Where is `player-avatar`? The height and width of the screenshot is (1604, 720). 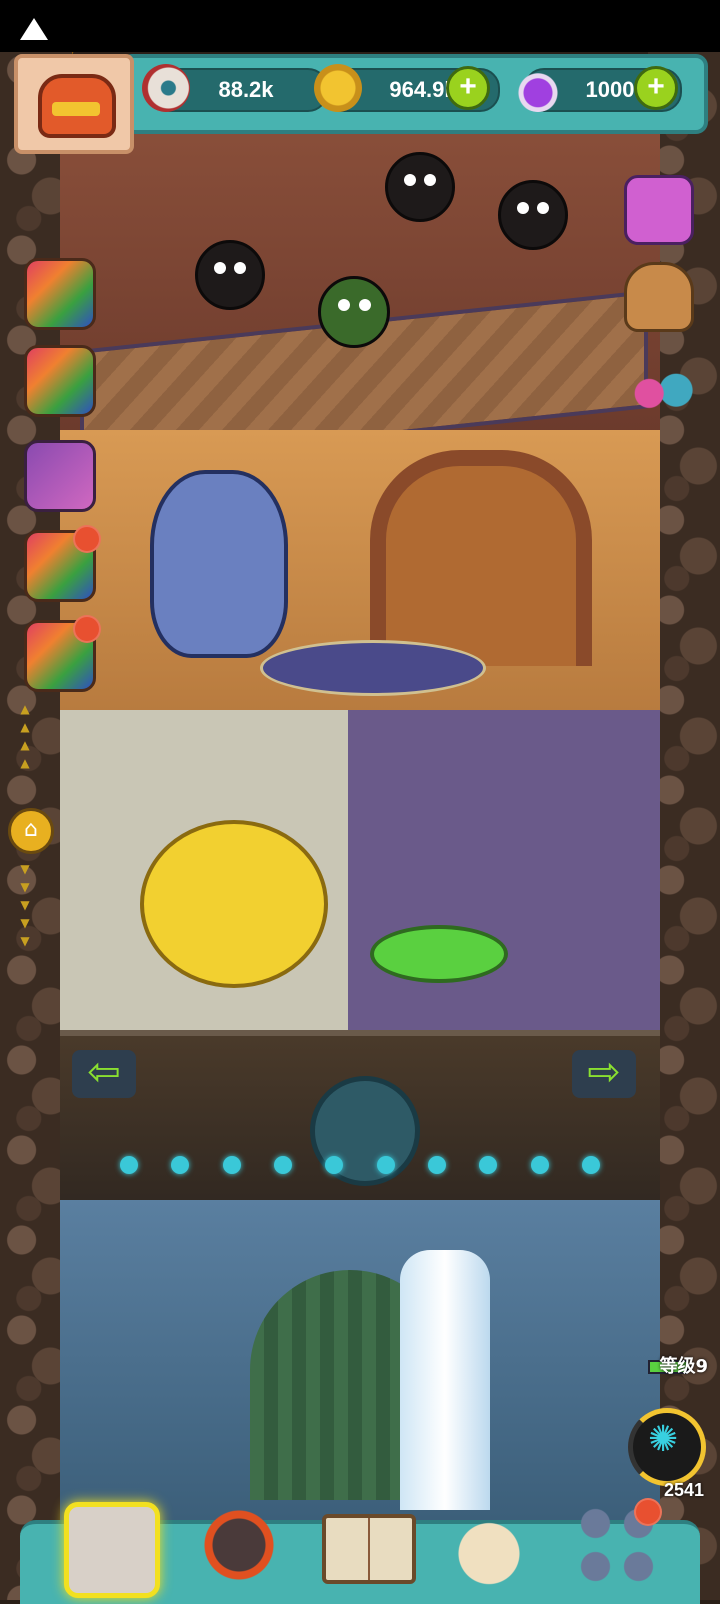
player-avatar is located at coordinates (74, 104).